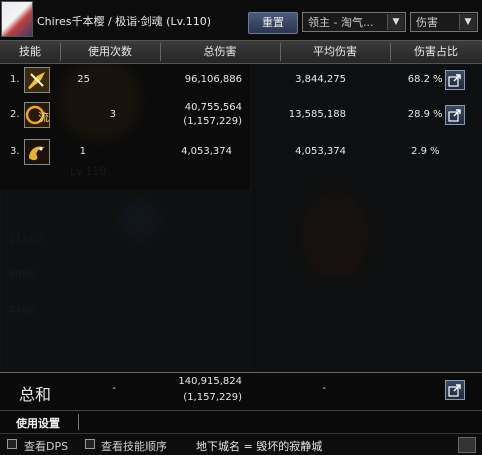 Image resolution: width=482 pixels, height=455 pixels. I want to click on dps-checkbox-label: 查看DPS, so click(46, 446).